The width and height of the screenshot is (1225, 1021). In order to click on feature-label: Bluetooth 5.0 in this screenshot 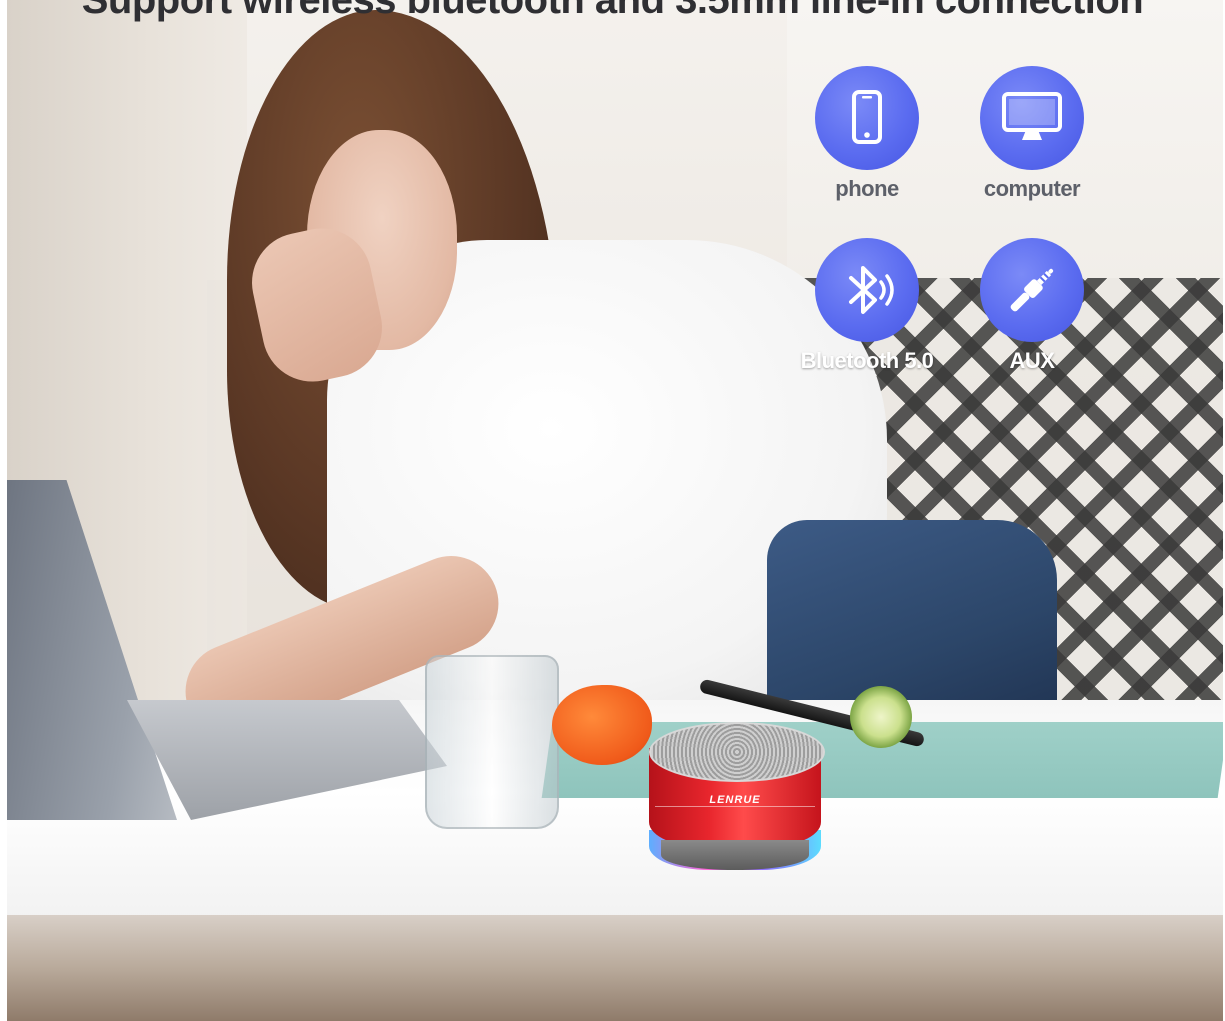, I will do `click(867, 360)`.